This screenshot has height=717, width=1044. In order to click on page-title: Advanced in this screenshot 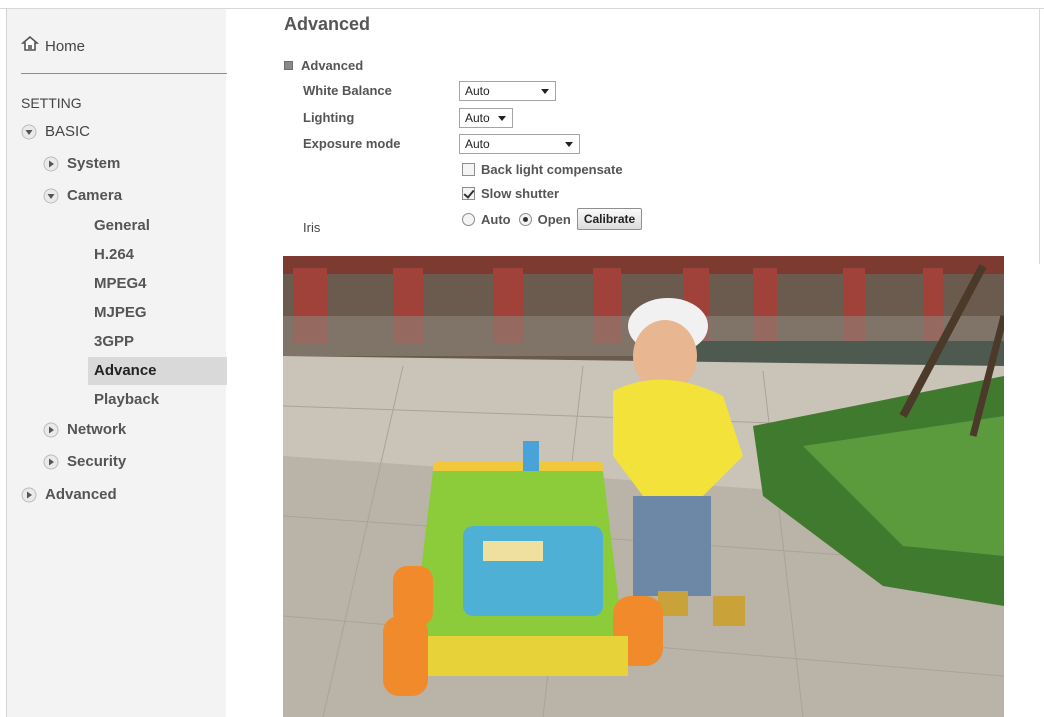, I will do `click(327, 24)`.